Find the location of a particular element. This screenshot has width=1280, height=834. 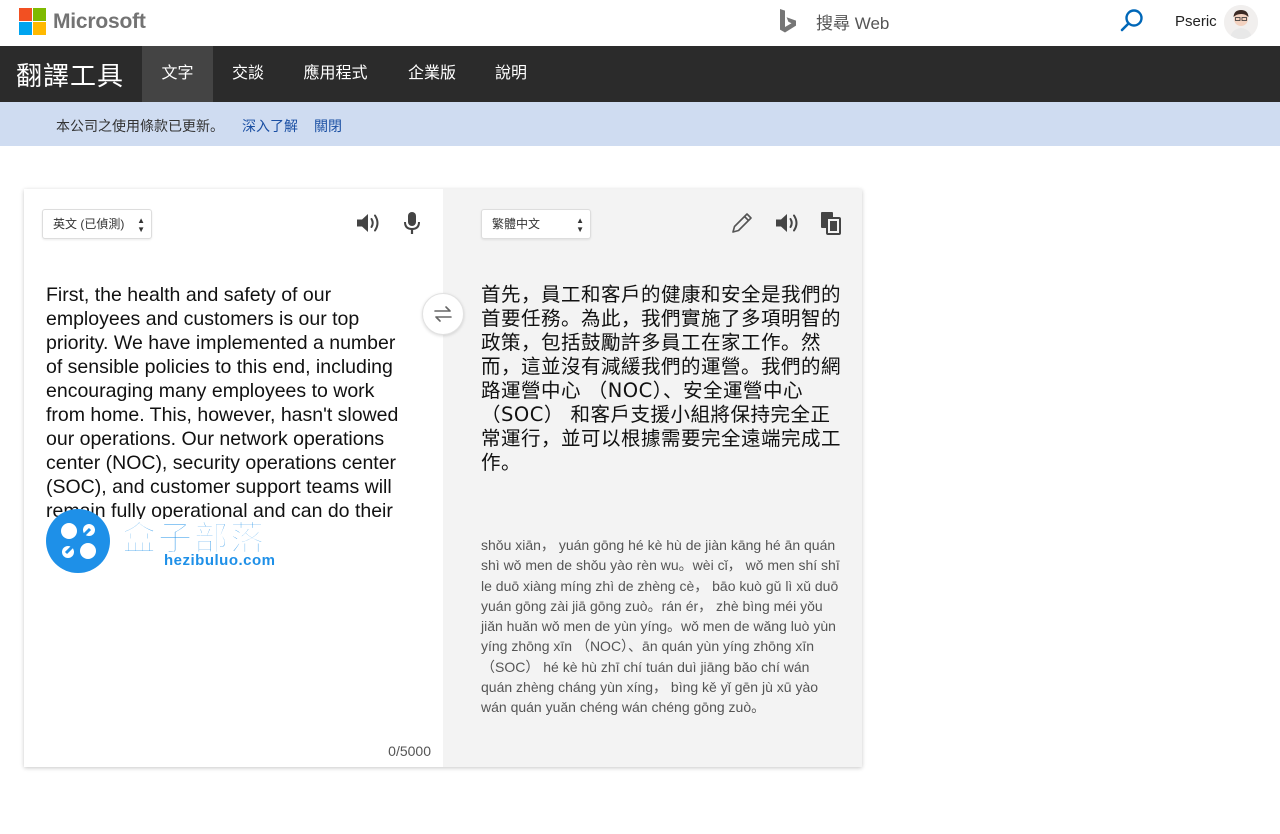

microsoft-wordmark: Microsoft is located at coordinates (99, 21).